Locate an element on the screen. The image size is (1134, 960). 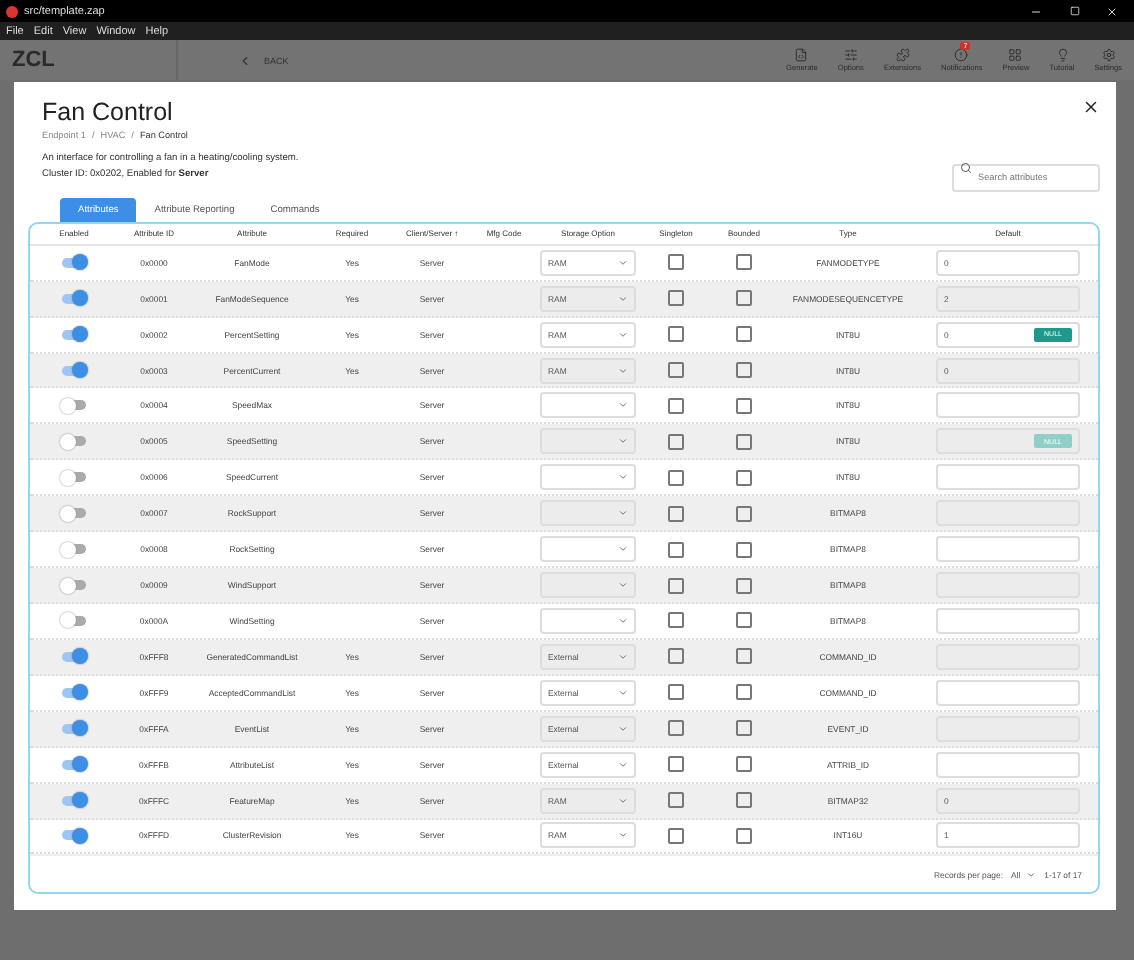
close-button is located at coordinates (1091, 107).